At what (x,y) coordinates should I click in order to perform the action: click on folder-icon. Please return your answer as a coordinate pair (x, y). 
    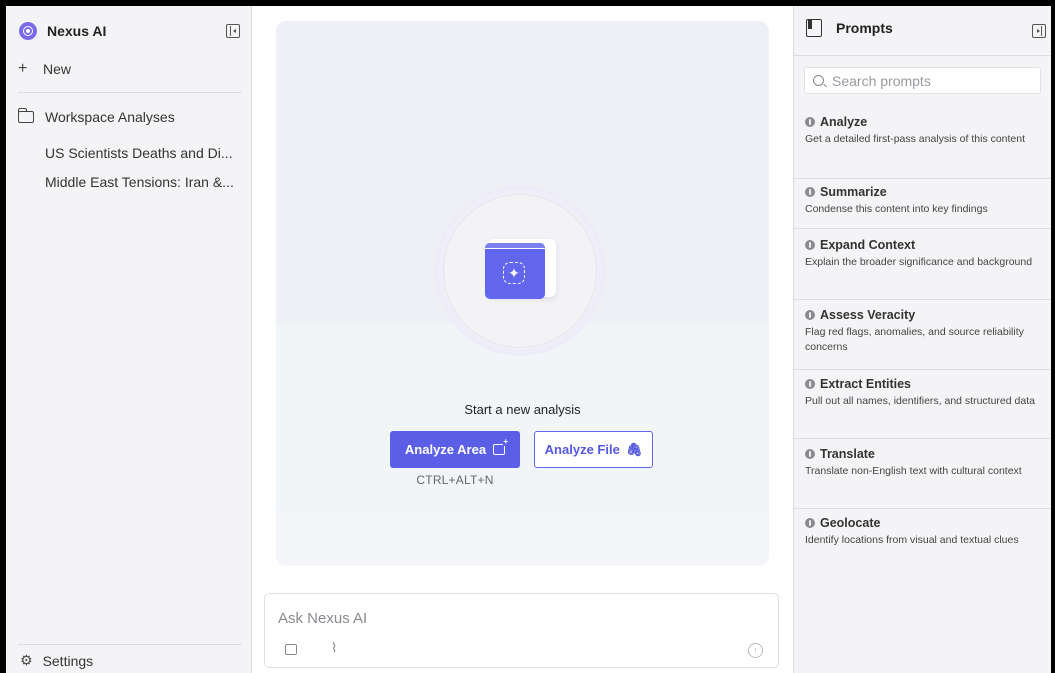
    Looking at the image, I should click on (26, 115).